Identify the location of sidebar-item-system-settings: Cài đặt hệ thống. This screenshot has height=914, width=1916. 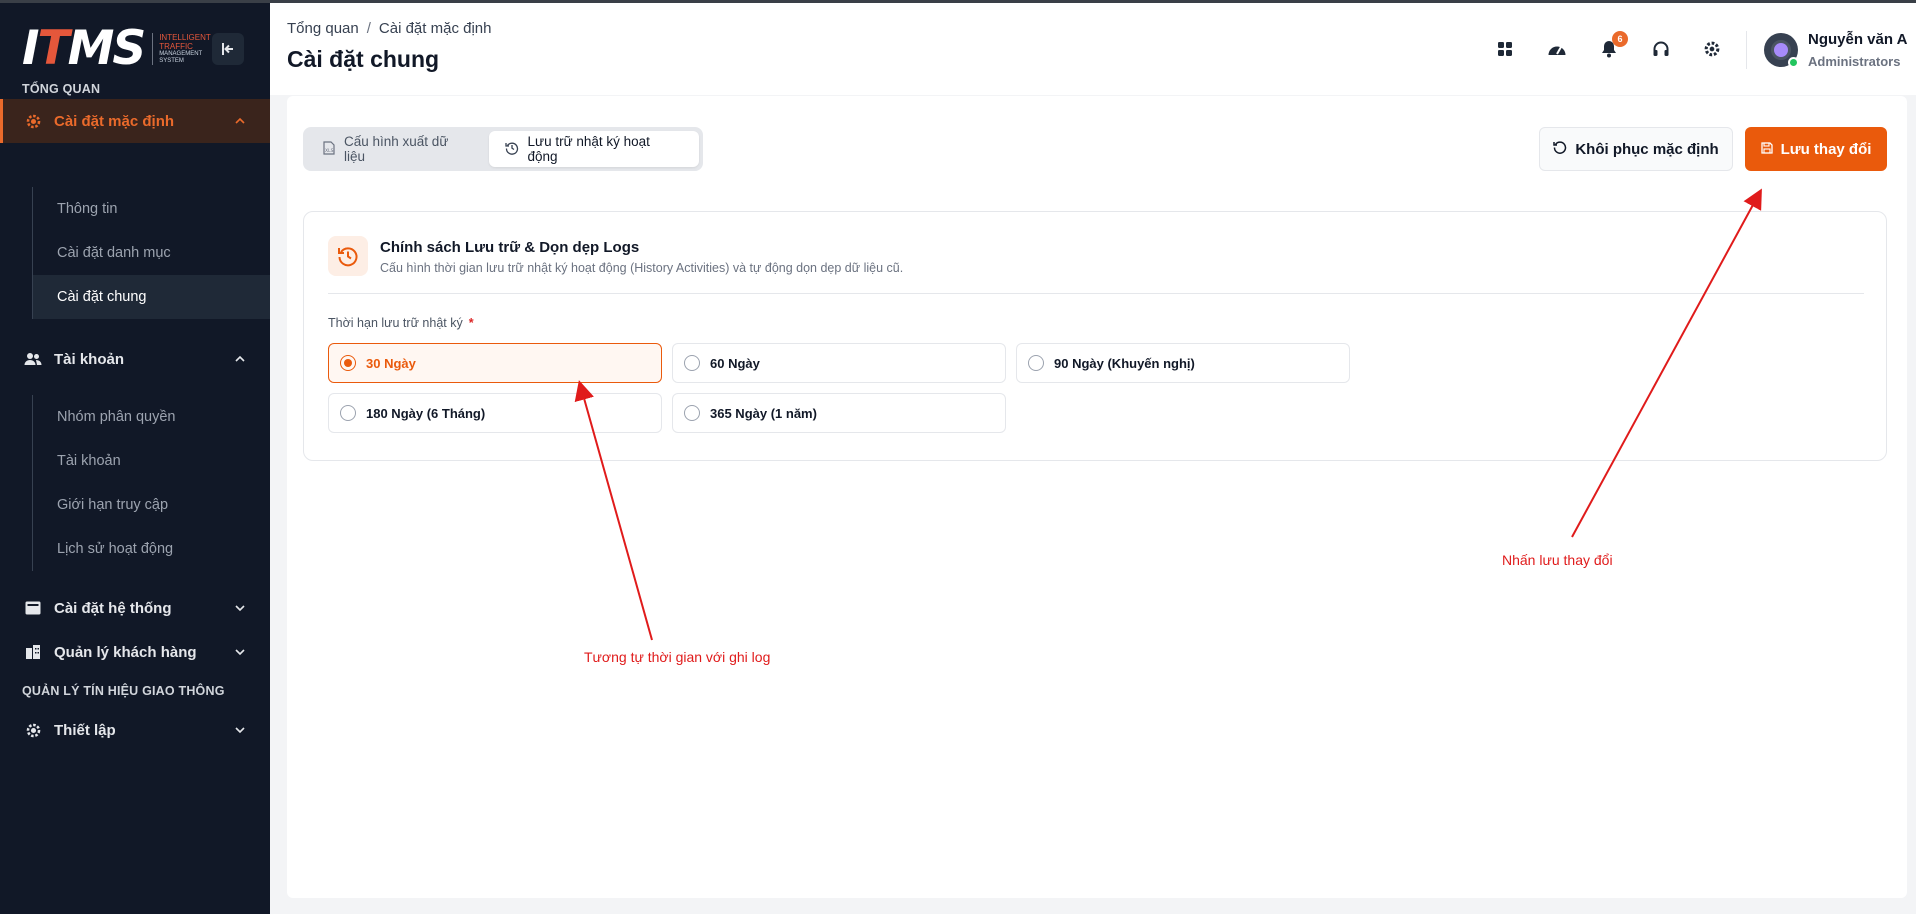
(135, 608).